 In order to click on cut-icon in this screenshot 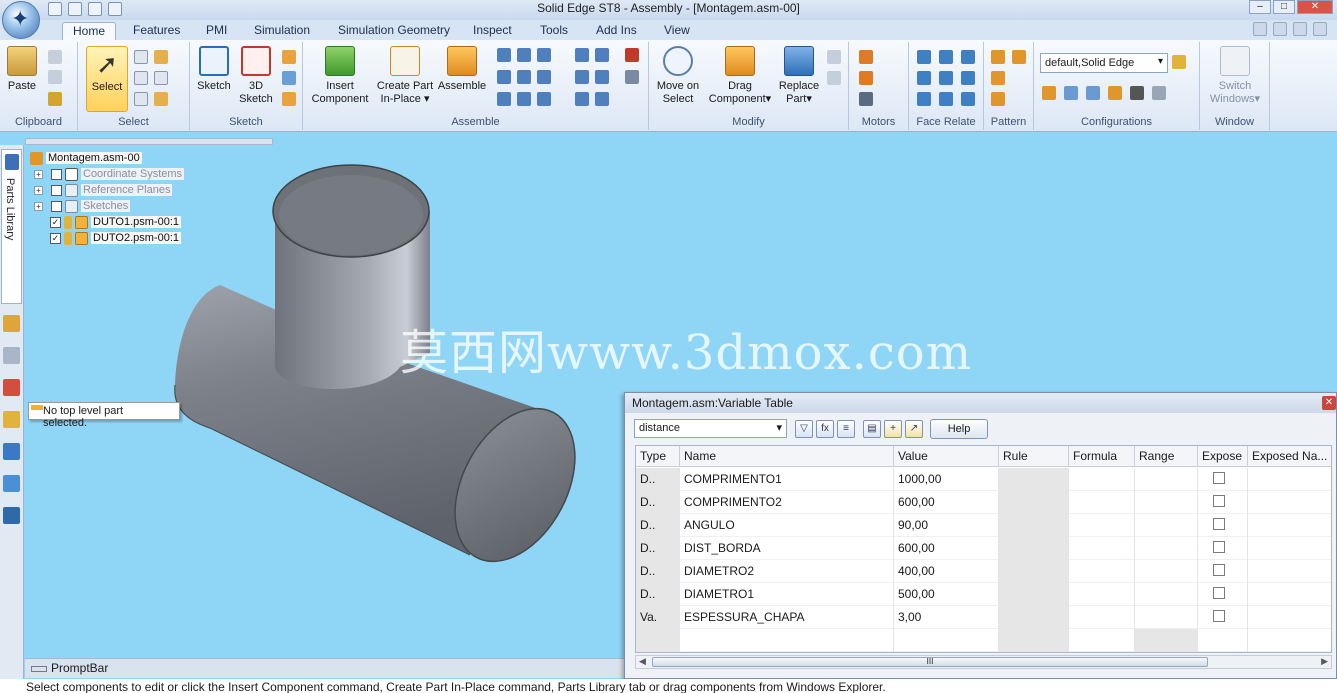, I will do `click(55, 57)`.